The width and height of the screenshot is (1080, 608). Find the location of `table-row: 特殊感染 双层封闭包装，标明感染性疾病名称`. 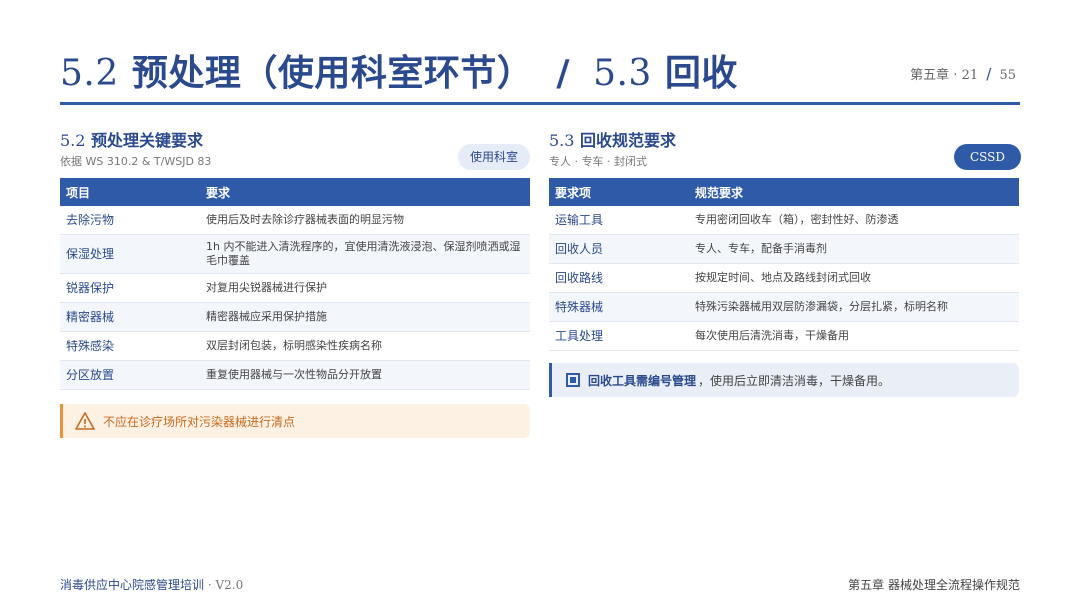

table-row: 特殊感染 双层封闭包装，标明感染性疾病名称 is located at coordinates (295, 346).